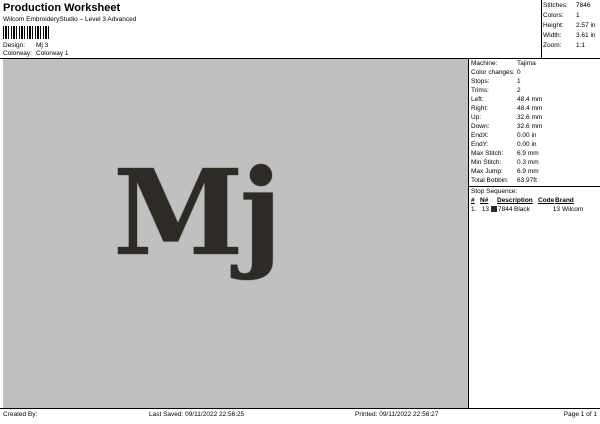  I want to click on design-value: Mj 3, so click(42, 45).